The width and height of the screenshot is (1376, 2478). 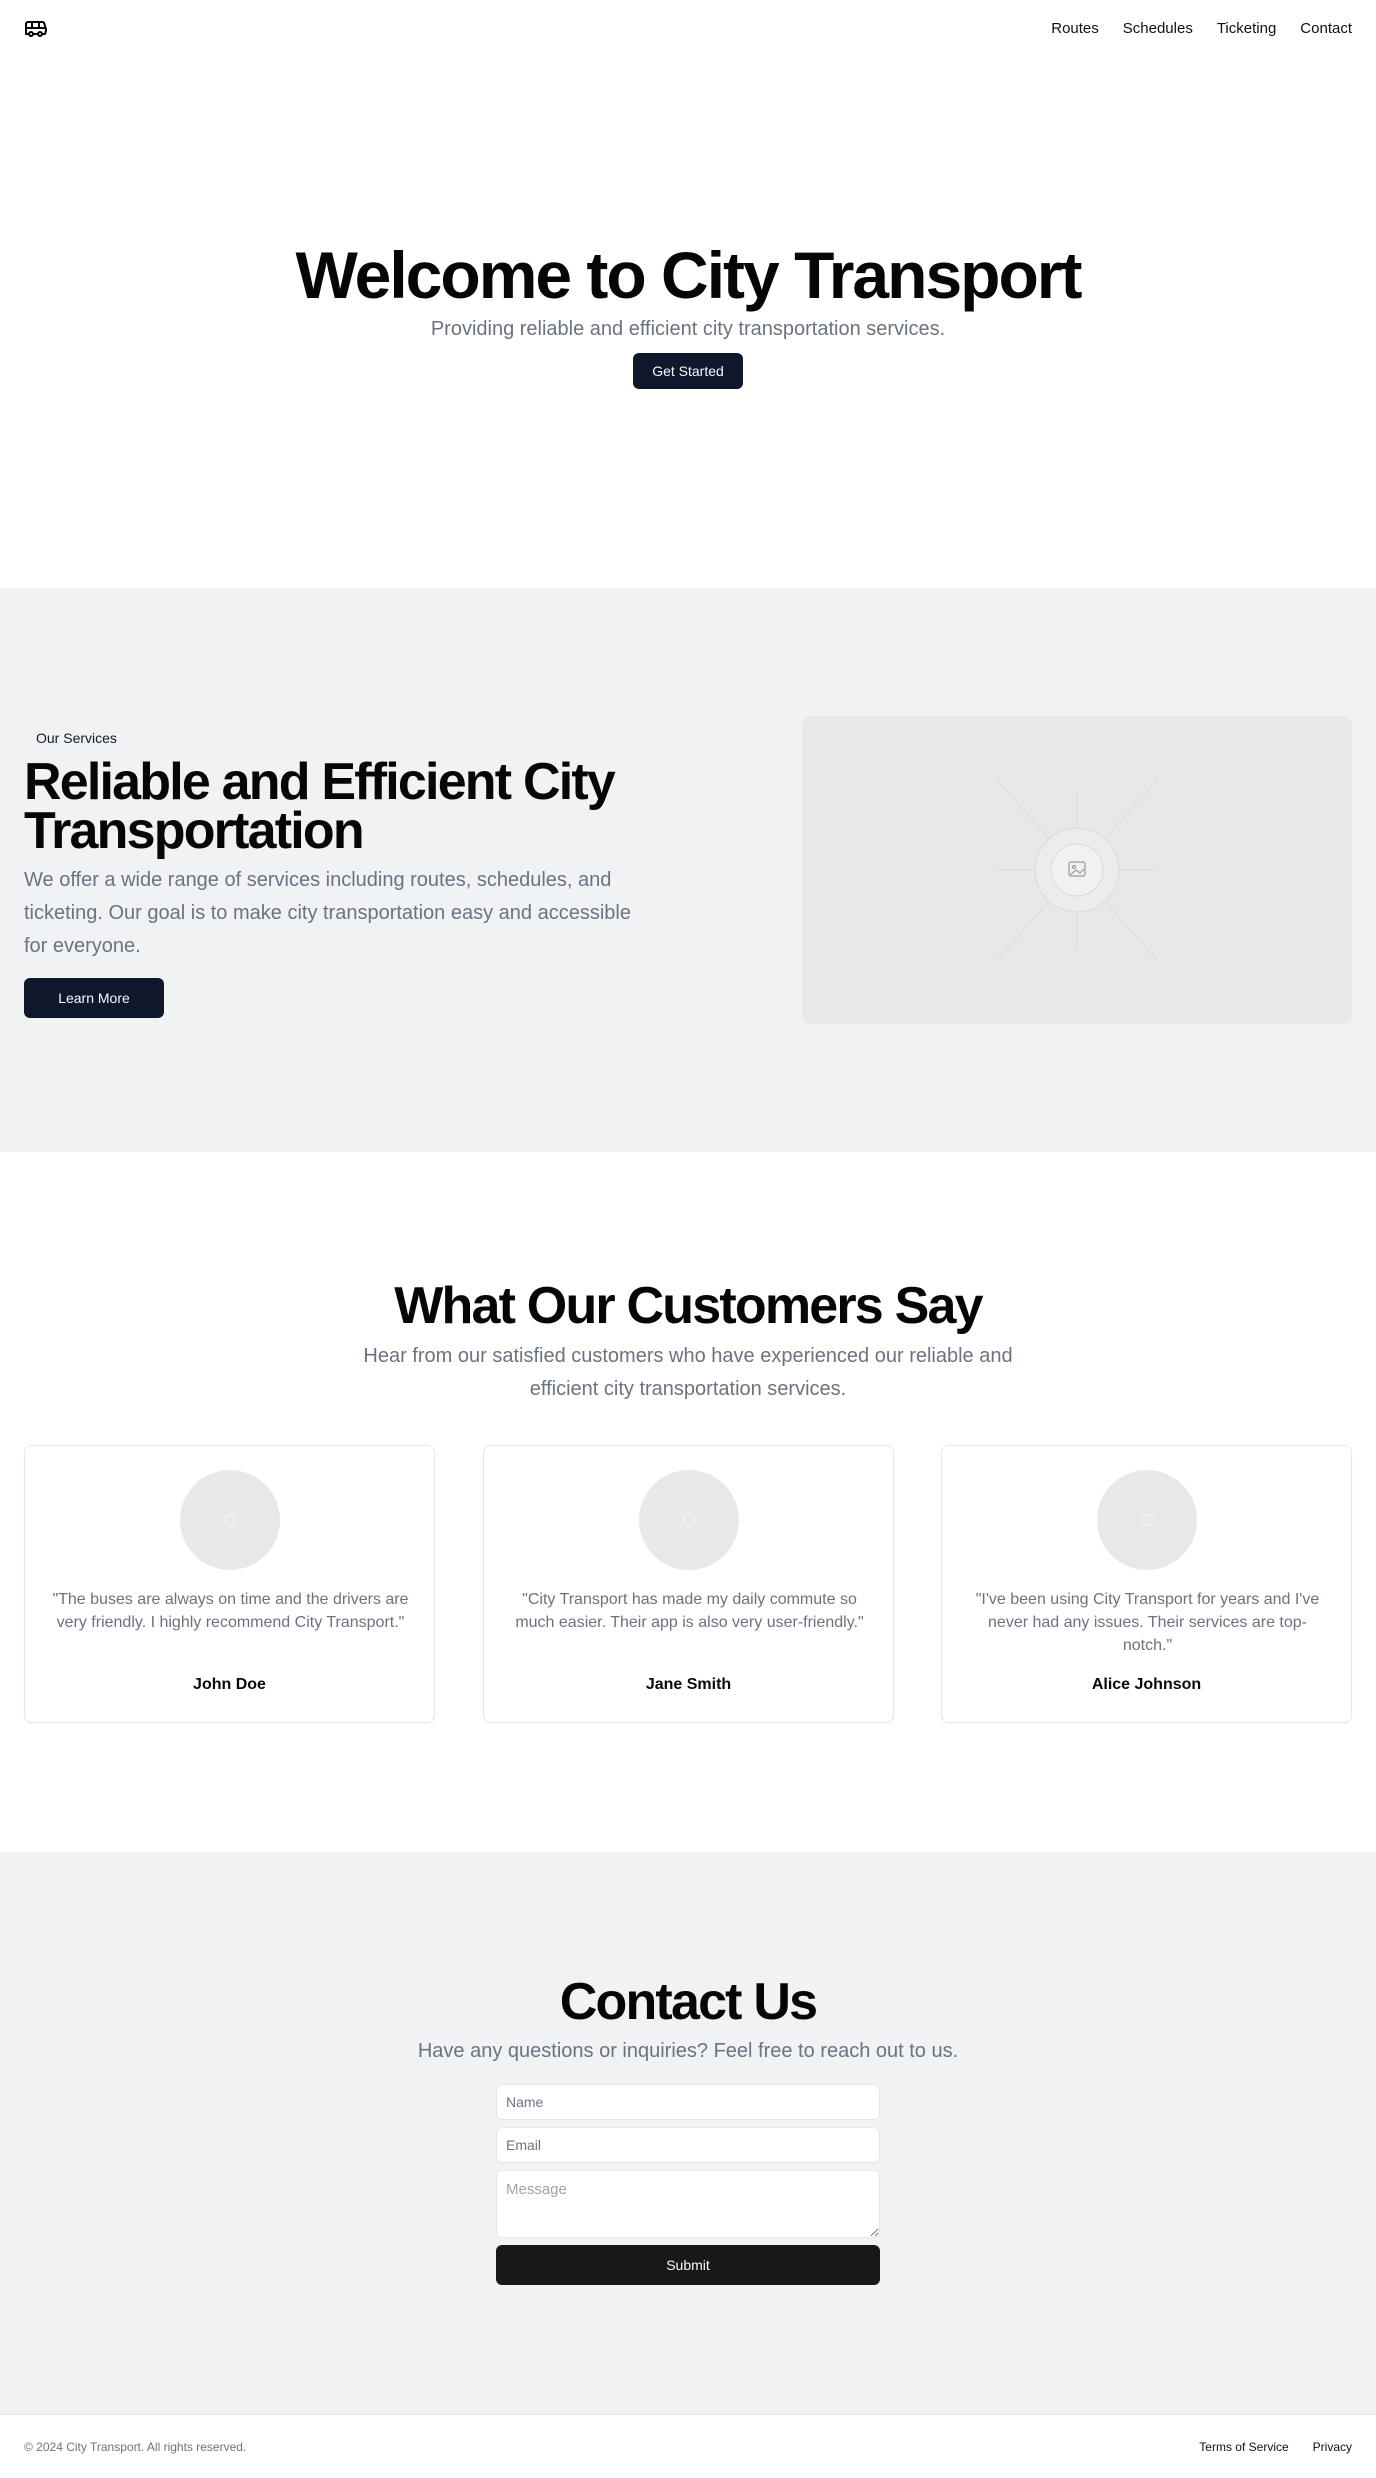 What do you see at coordinates (1243, 2447) in the screenshot?
I see `terms-link: Terms of Service` at bounding box center [1243, 2447].